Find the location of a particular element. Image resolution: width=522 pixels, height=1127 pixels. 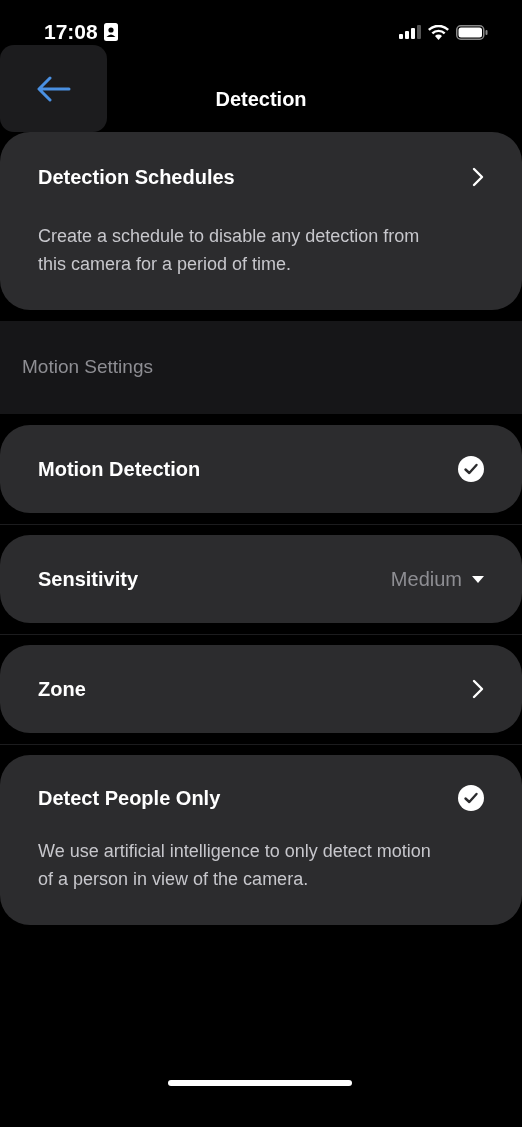

battery-icon is located at coordinates (472, 32).